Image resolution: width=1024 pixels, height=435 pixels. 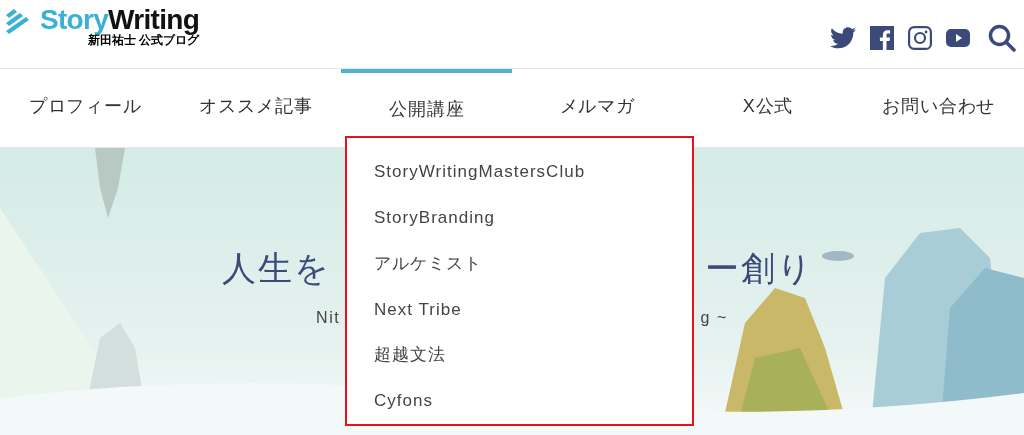 I want to click on logo-text: Writing, so click(x=154, y=20).